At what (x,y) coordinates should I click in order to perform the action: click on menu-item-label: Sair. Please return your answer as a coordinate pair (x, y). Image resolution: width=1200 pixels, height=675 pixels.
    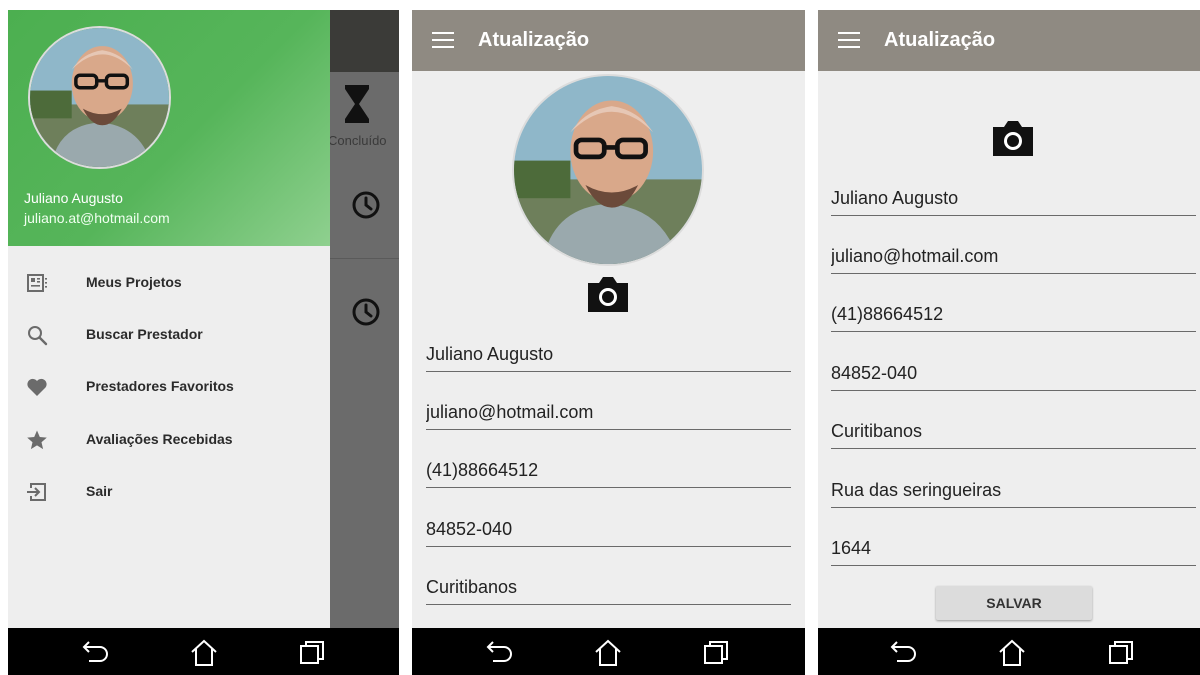
    Looking at the image, I should click on (99, 491).